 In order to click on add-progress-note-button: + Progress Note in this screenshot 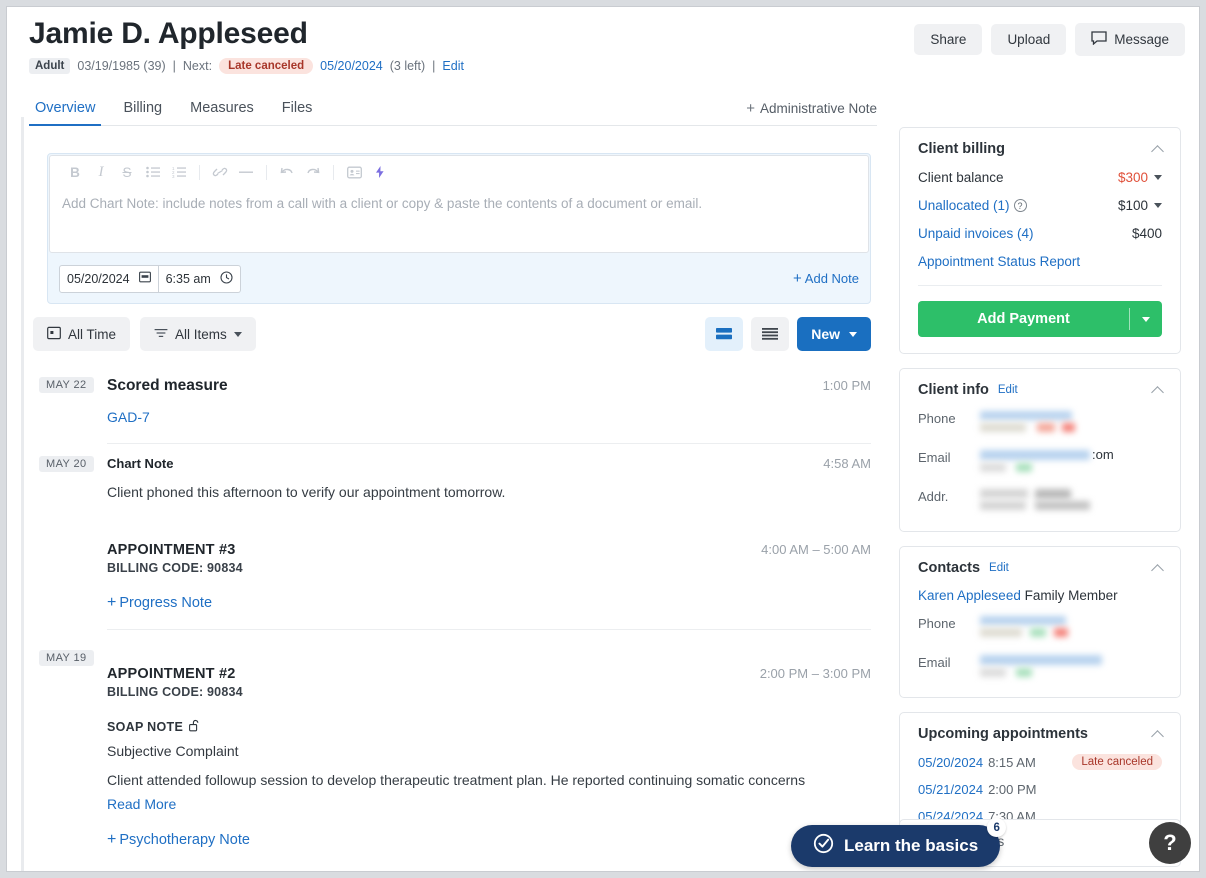, I will do `click(489, 603)`.